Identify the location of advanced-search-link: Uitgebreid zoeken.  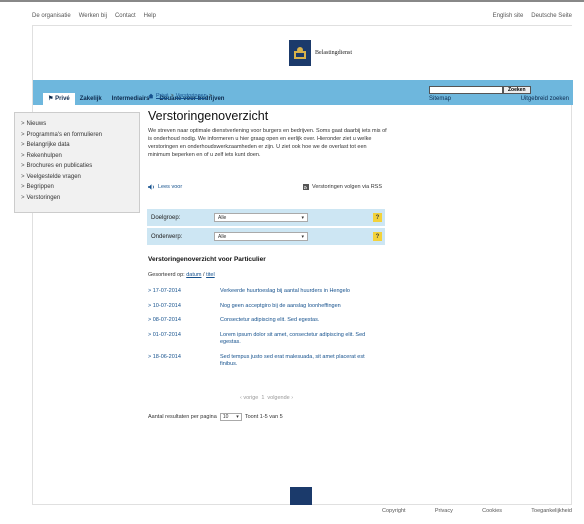
(545, 99).